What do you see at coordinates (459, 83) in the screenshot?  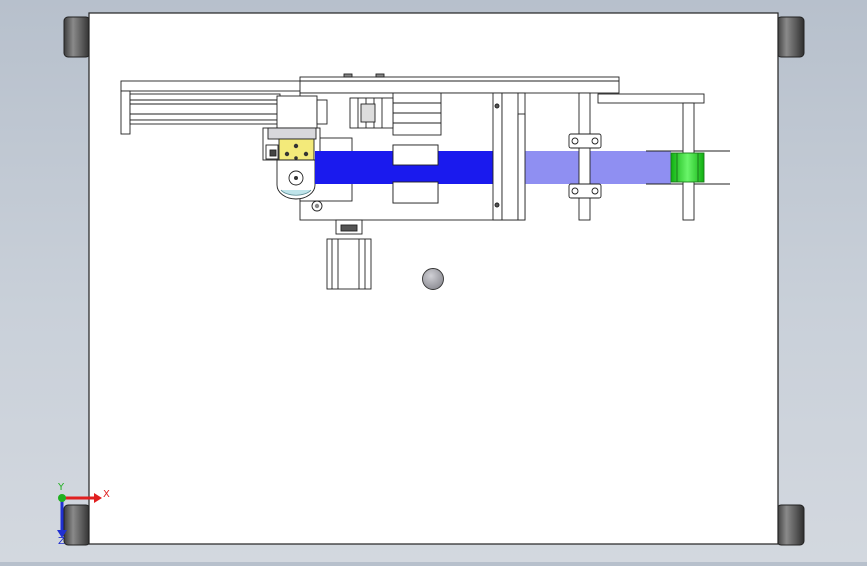 I see `top-rail-plate` at bounding box center [459, 83].